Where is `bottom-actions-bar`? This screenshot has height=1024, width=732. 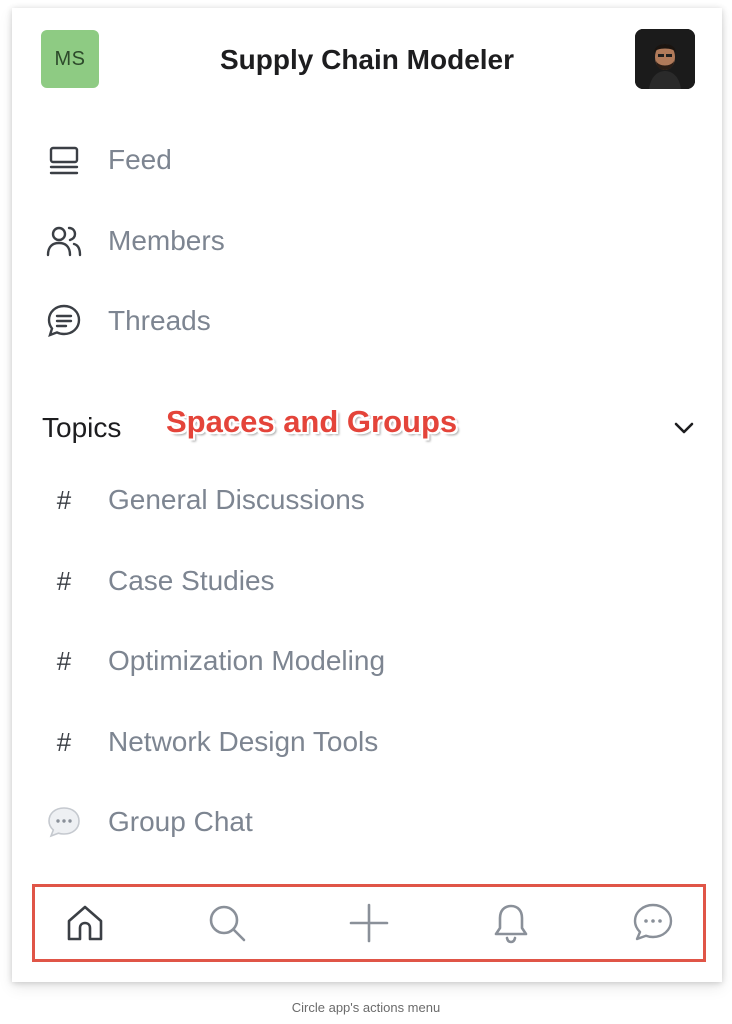
bottom-actions-bar is located at coordinates (369, 923).